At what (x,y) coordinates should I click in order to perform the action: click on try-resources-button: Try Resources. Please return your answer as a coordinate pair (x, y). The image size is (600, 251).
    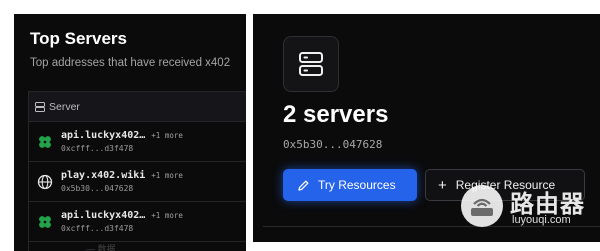
    Looking at the image, I should click on (350, 185).